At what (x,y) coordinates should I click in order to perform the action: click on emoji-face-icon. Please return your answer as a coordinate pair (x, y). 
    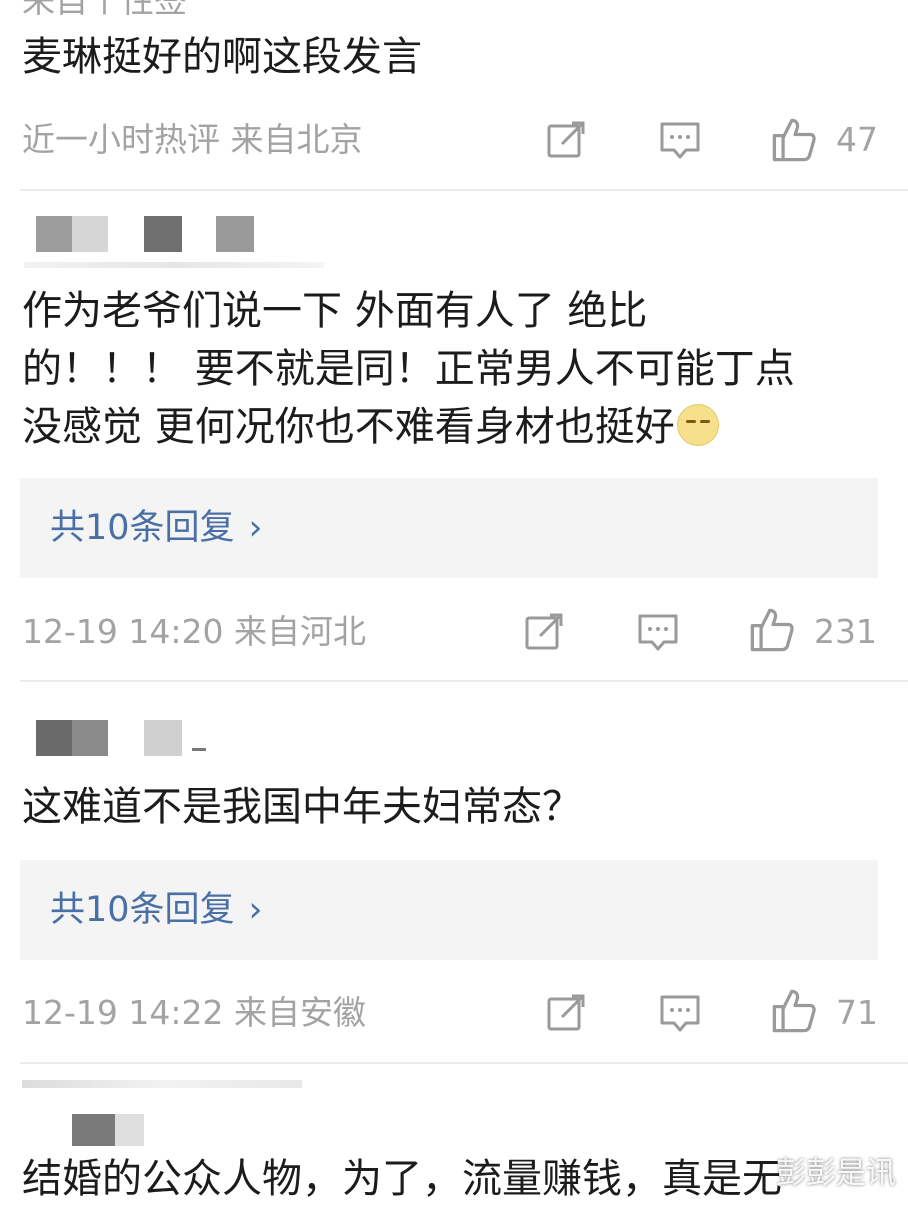
    Looking at the image, I should click on (697, 425).